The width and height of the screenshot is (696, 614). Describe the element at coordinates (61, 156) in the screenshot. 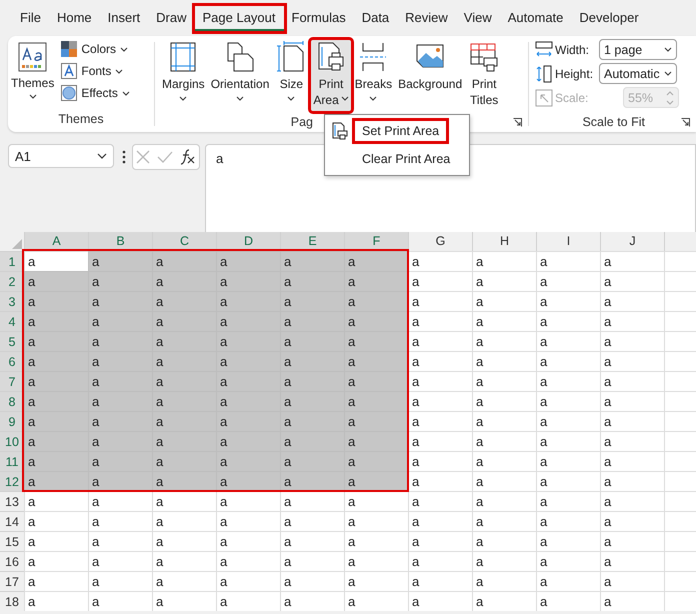

I see `name-box: A1` at that location.